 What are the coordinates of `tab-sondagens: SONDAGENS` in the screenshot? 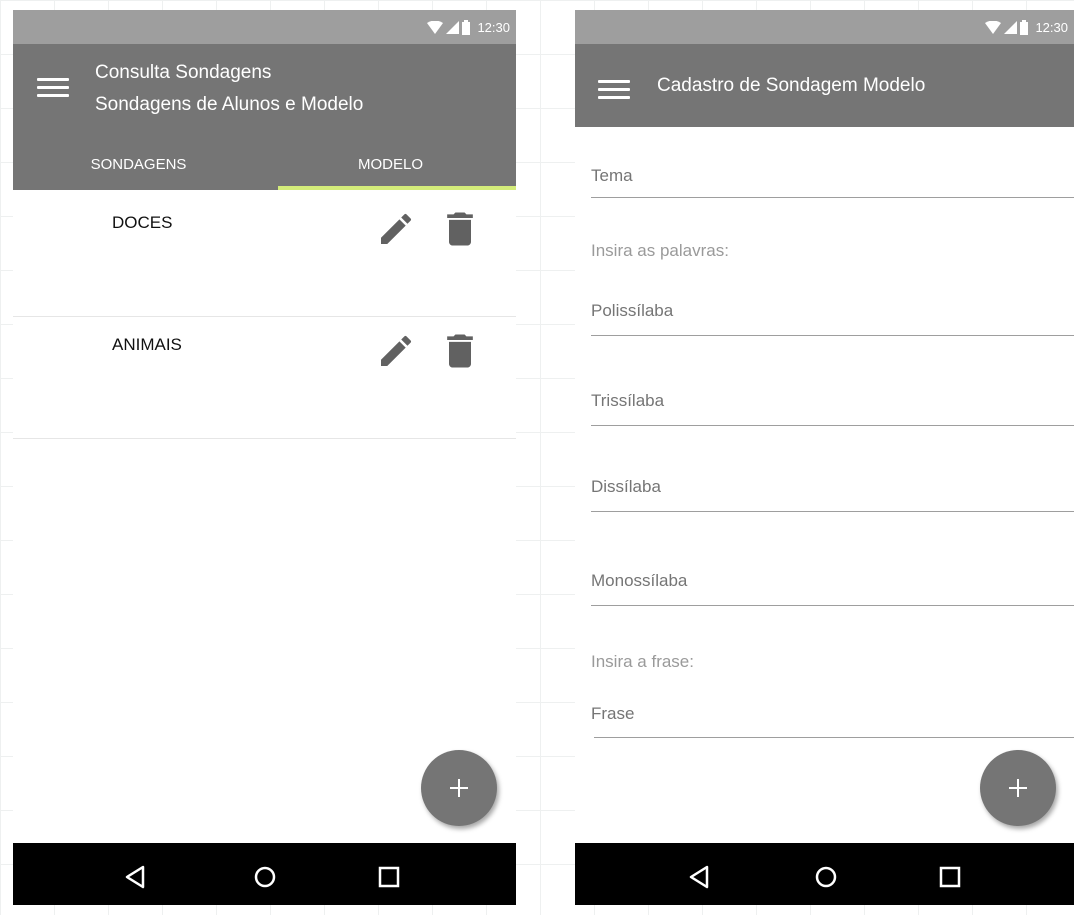 It's located at (138, 164).